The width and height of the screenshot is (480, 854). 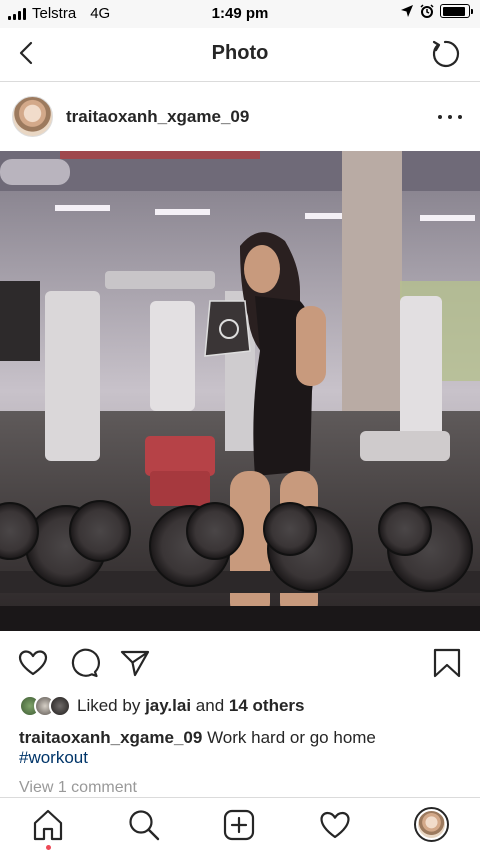 What do you see at coordinates (157, 117) in the screenshot?
I see `post-username: traitaoxanh_xgame_09` at bounding box center [157, 117].